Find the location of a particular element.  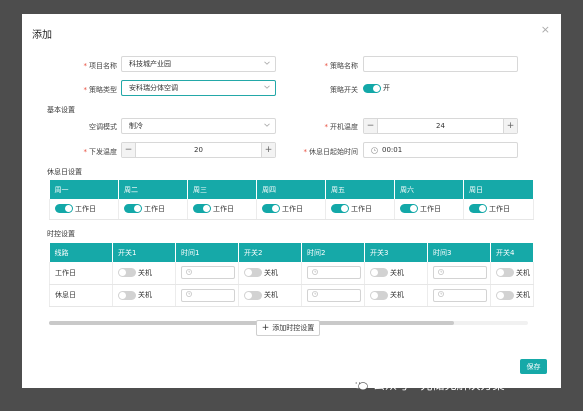

strategy-switch: 开 is located at coordinates (376, 88).